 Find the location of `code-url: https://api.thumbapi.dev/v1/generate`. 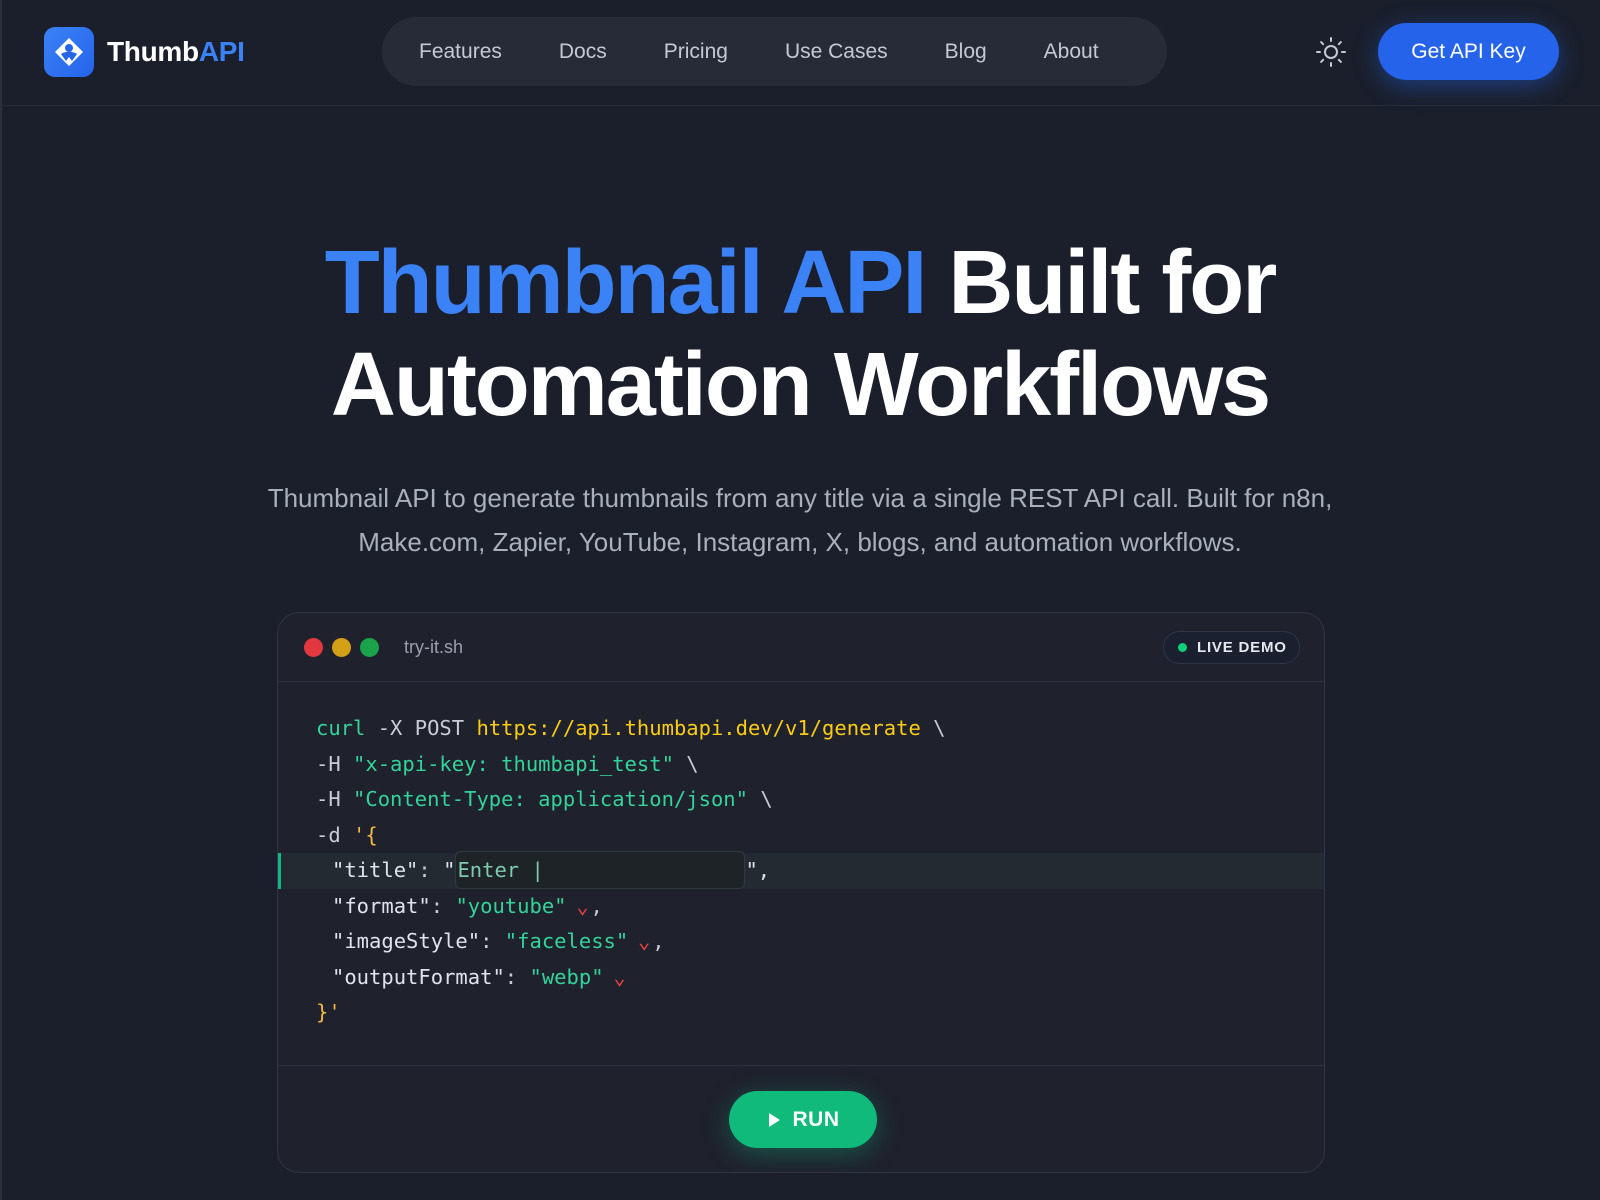

code-url: https://api.thumbapi.dev/v1/generate is located at coordinates (698, 728).